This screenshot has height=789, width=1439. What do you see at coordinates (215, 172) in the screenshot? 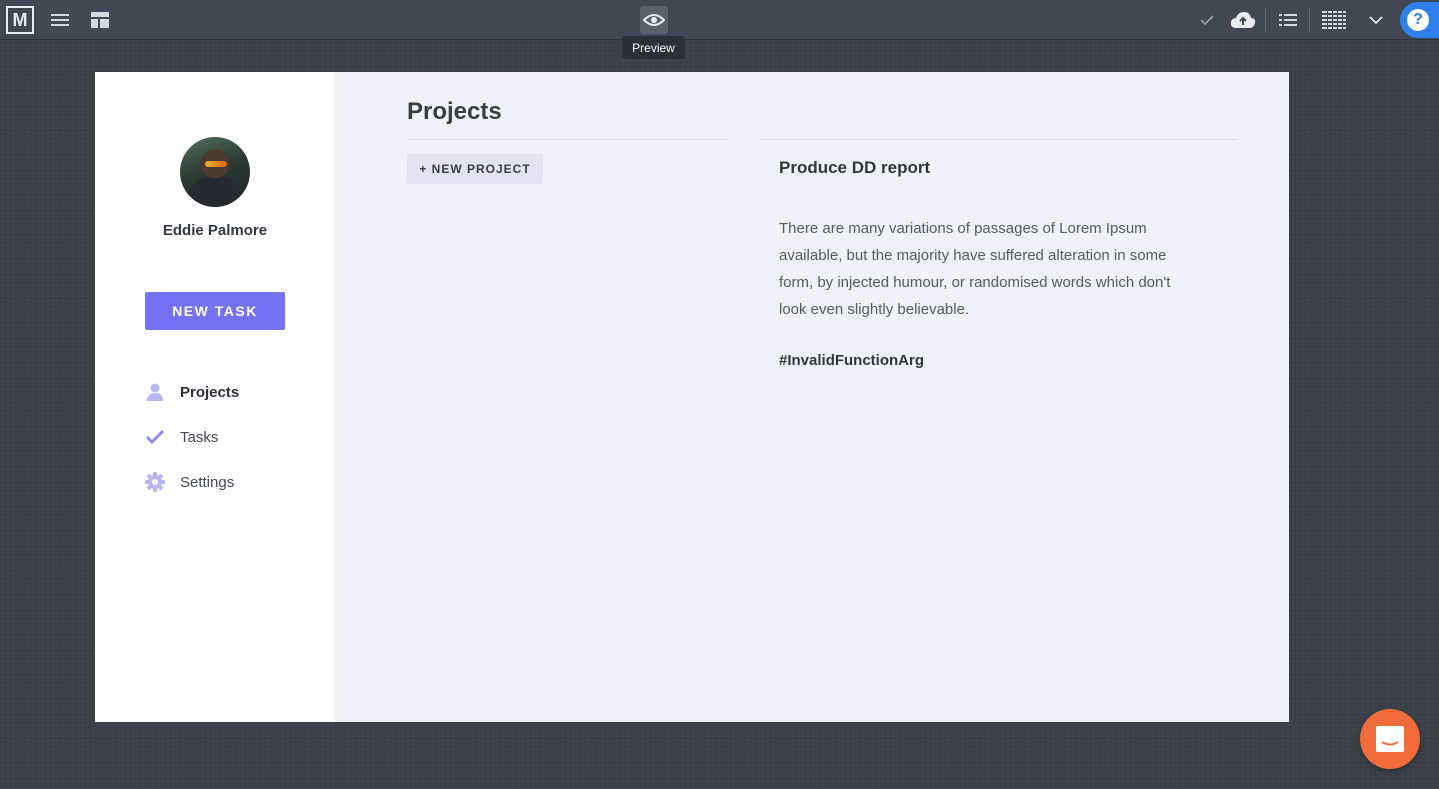
I see `avatar` at bounding box center [215, 172].